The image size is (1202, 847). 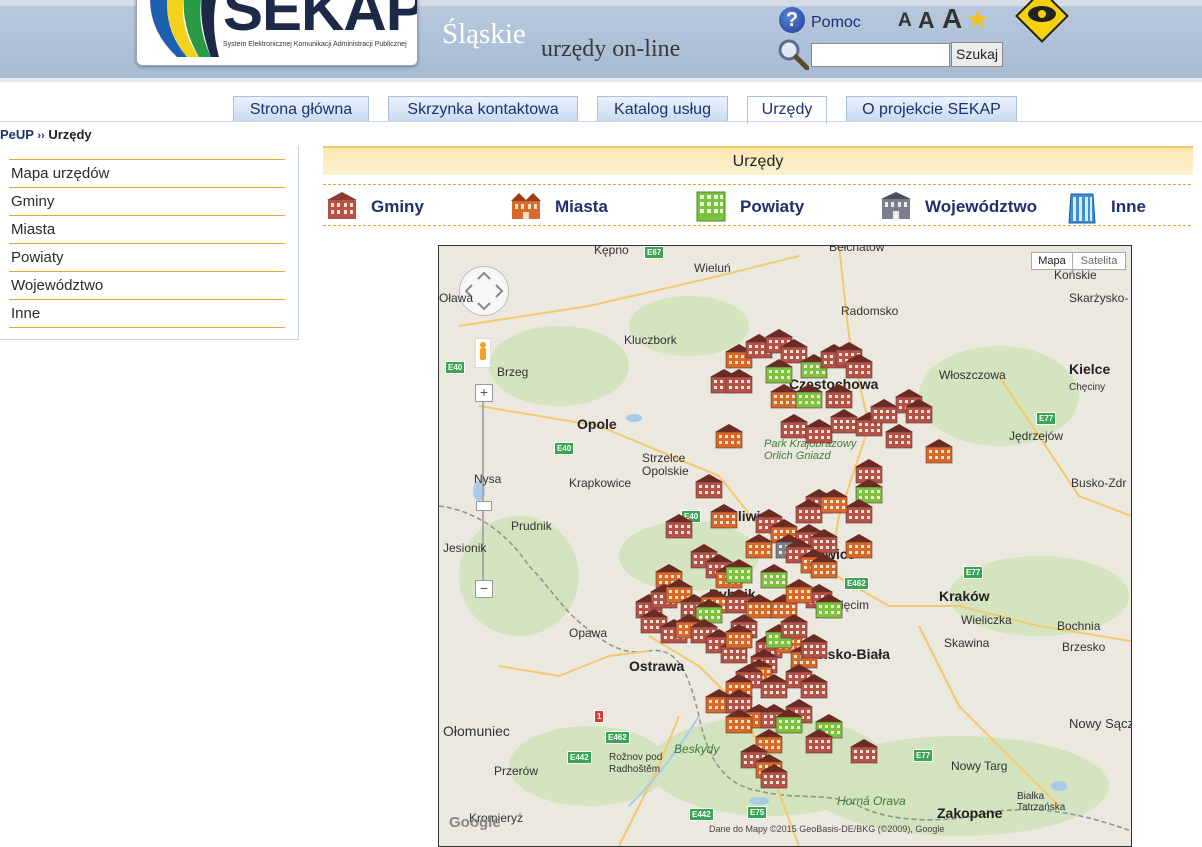 What do you see at coordinates (836, 23) in the screenshot?
I see `help-link: Pomoc` at bounding box center [836, 23].